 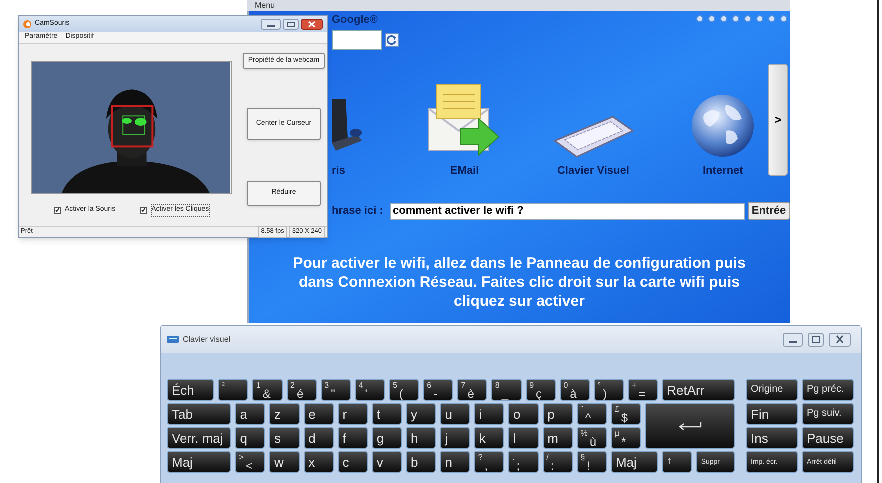 I want to click on answer-text: Pour activer le wifi, allez dans le Panneau de configuration puis dans Connexion Réseau. Faites clic droit sur la carte wifi puis cliquez sur activer, so click(x=519, y=282).